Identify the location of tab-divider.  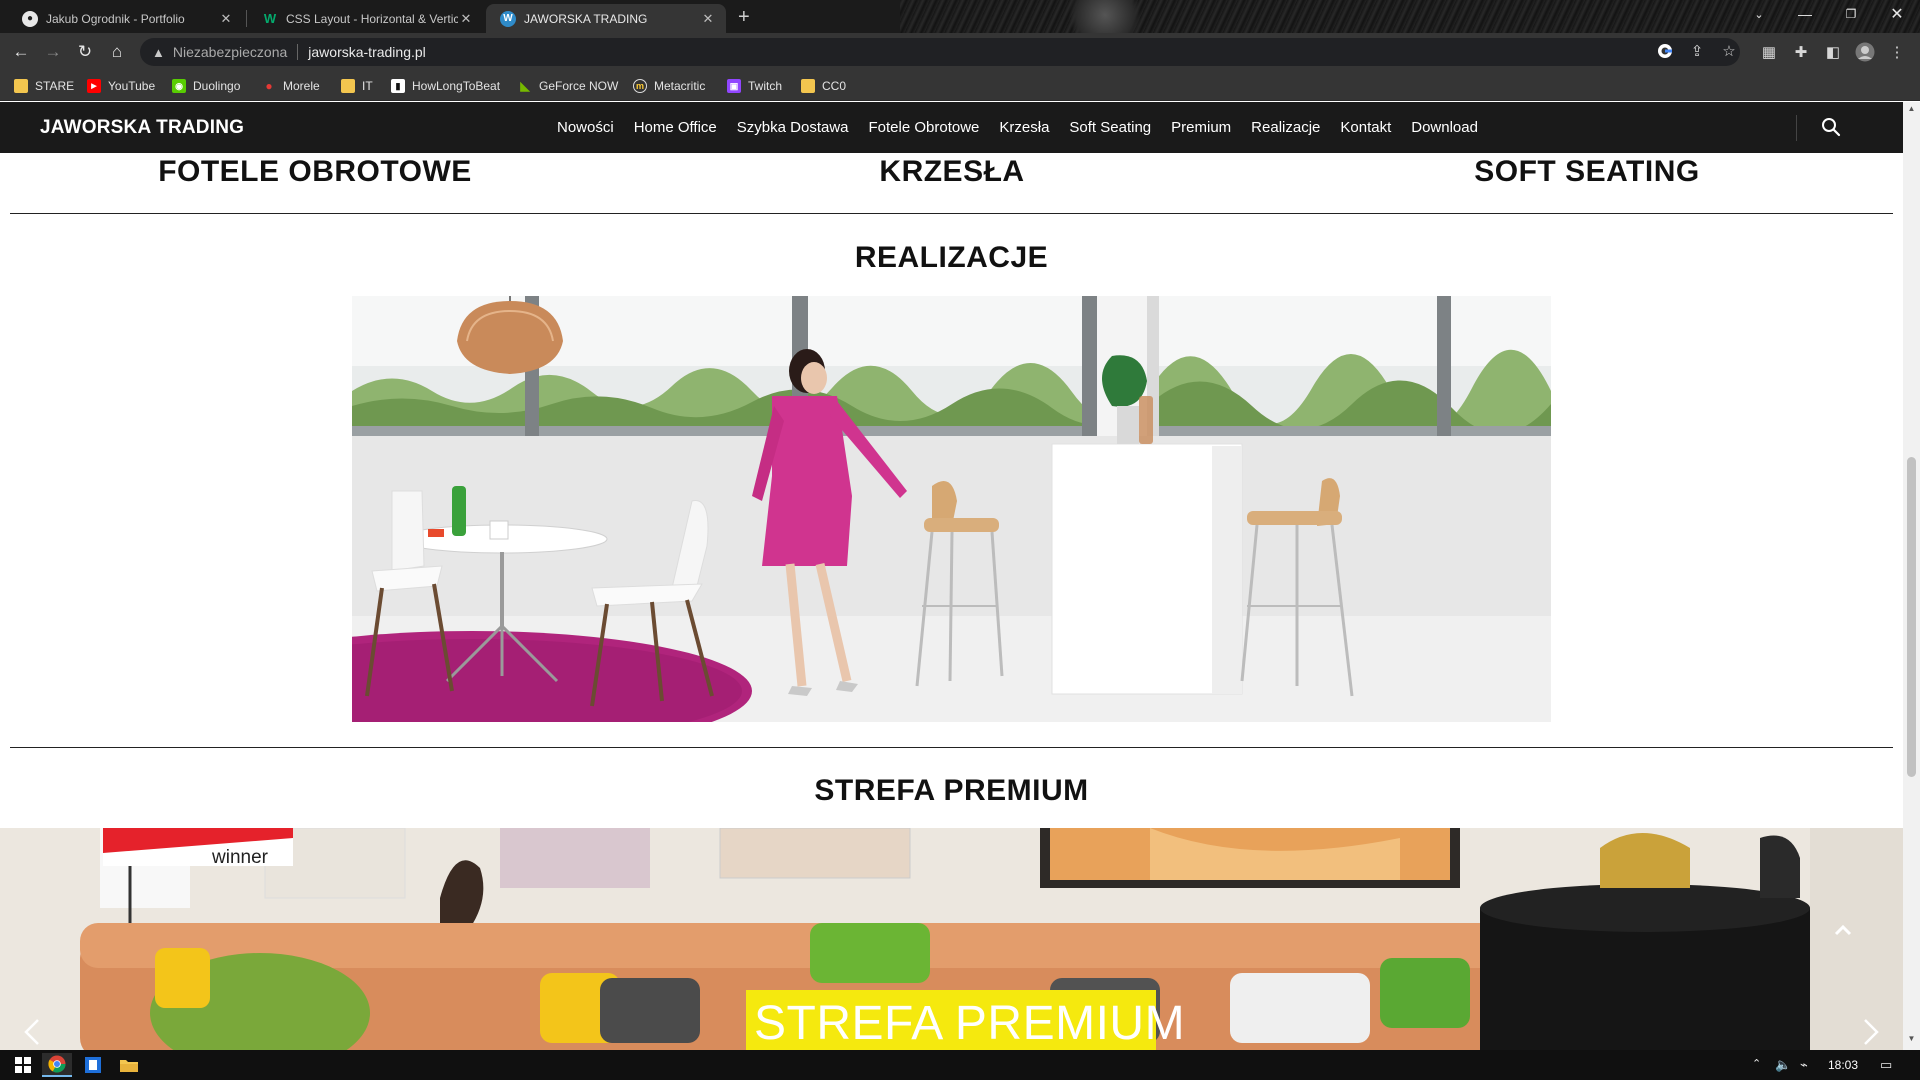
(246, 18).